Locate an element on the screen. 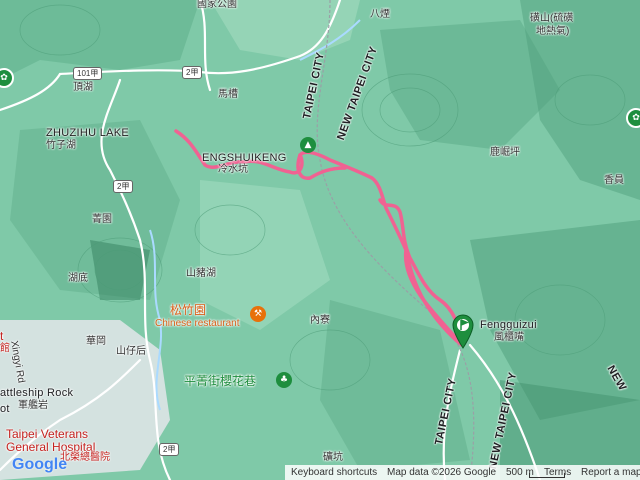 This screenshot has width=640, height=480. label-veterans-1: Taipei Veterans is located at coordinates (47, 434).